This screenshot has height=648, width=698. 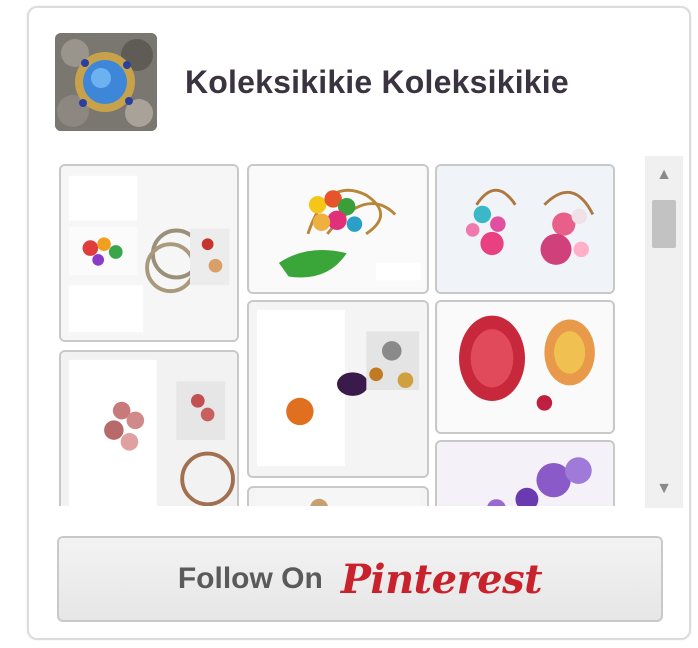 What do you see at coordinates (664, 489) in the screenshot?
I see `scroll-down-icon: ▼` at bounding box center [664, 489].